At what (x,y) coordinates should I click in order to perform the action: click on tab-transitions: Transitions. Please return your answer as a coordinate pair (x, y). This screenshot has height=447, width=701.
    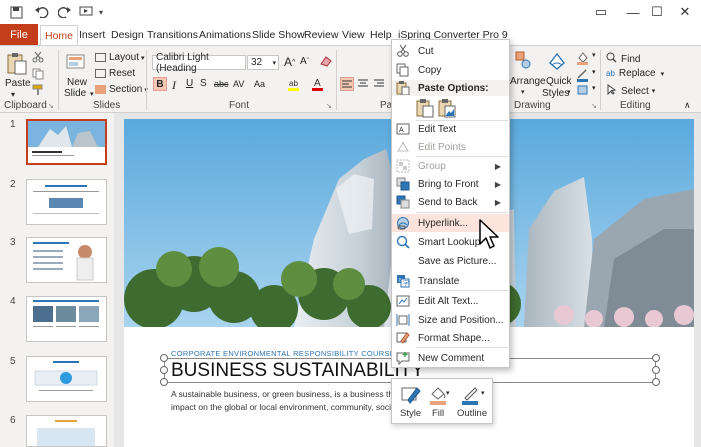
    Looking at the image, I should click on (172, 34).